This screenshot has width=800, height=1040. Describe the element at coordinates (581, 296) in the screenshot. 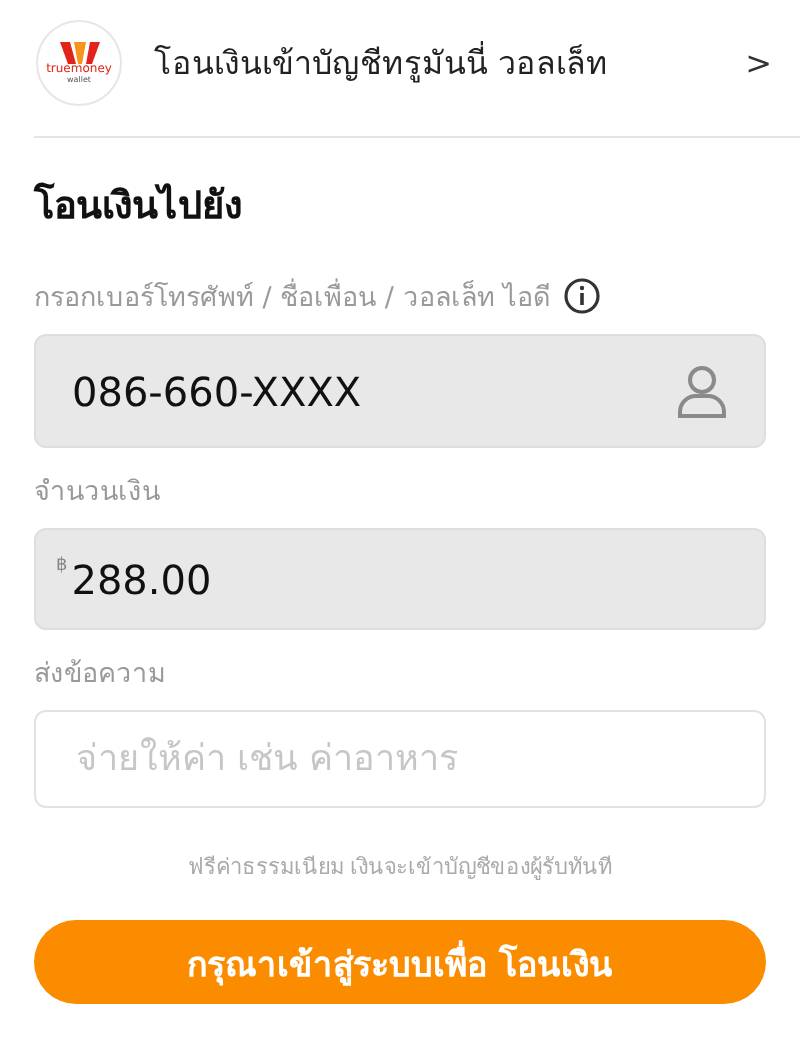

I see `info-icon` at that location.